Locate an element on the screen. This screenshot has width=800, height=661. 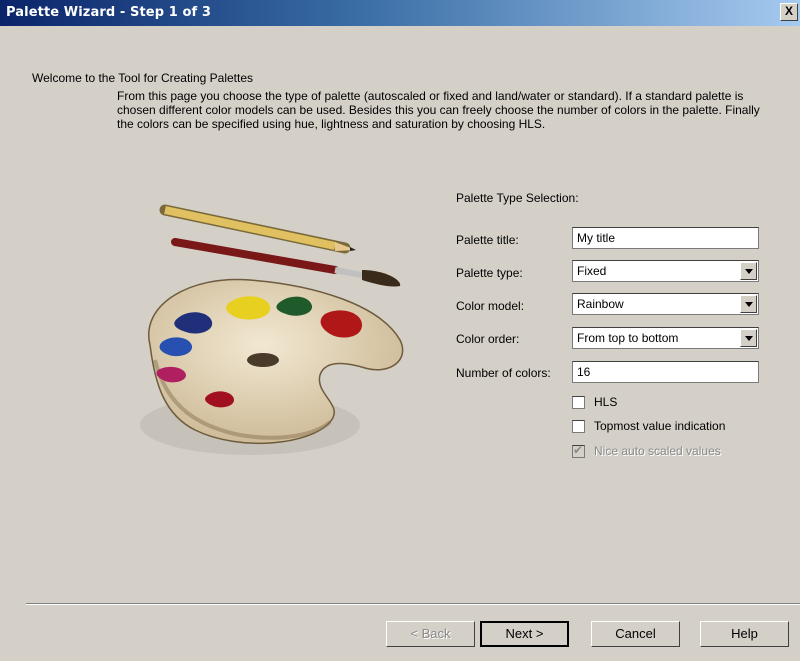
palette-title-input: My title is located at coordinates (665, 238).